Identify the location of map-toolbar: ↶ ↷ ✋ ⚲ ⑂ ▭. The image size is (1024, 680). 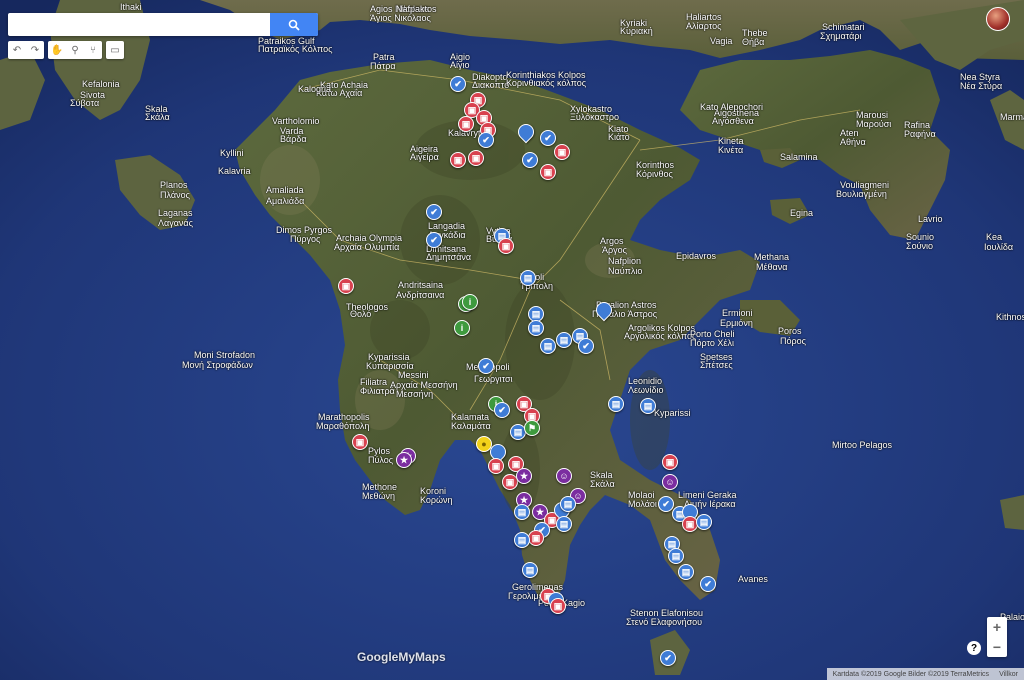
(66, 50).